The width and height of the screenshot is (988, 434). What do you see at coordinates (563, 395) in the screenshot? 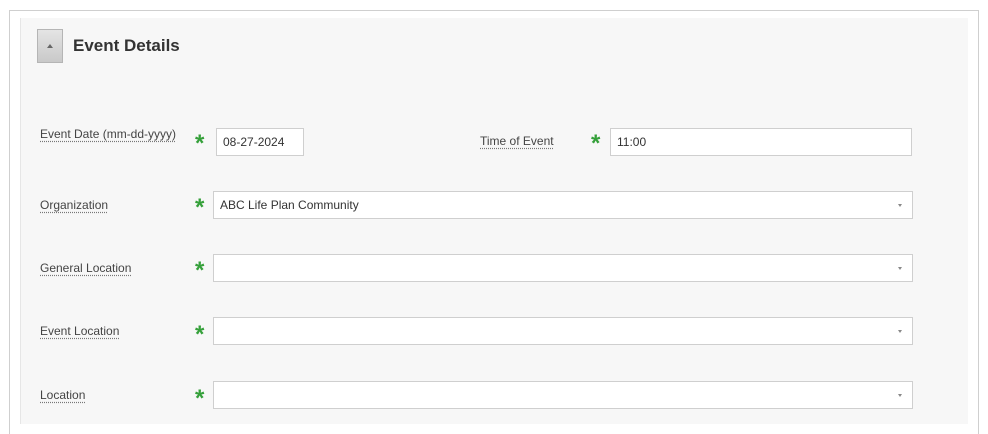
I see `location-select` at bounding box center [563, 395].